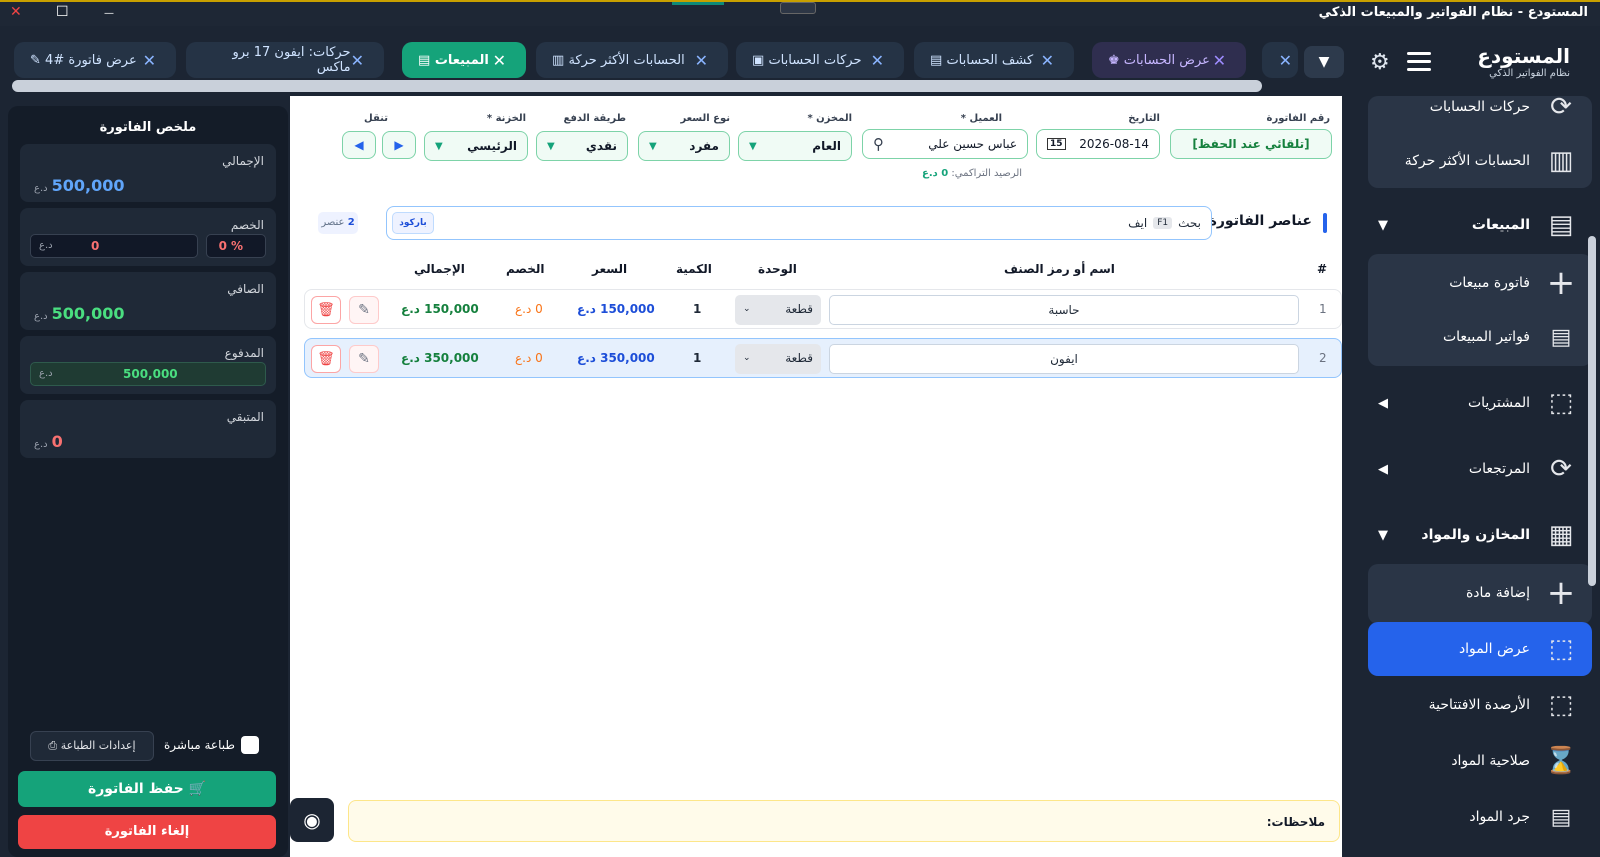  Describe the element at coordinates (1480, 469) in the screenshot. I see `sidebar-item-returns: ⟳ المرتجعات ◀` at that location.